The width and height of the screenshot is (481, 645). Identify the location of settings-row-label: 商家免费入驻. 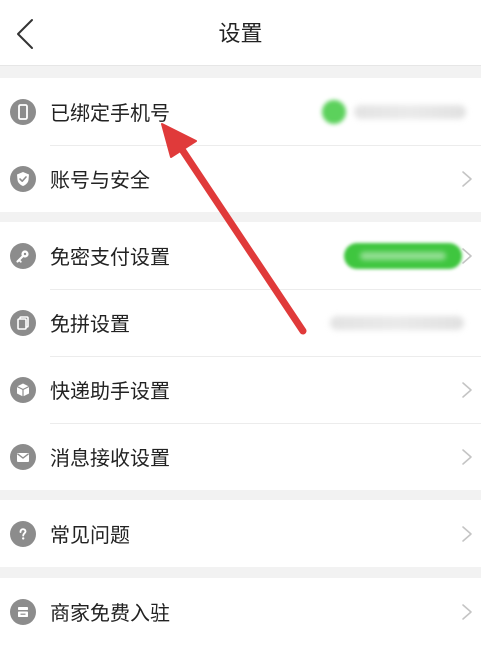
(110, 613).